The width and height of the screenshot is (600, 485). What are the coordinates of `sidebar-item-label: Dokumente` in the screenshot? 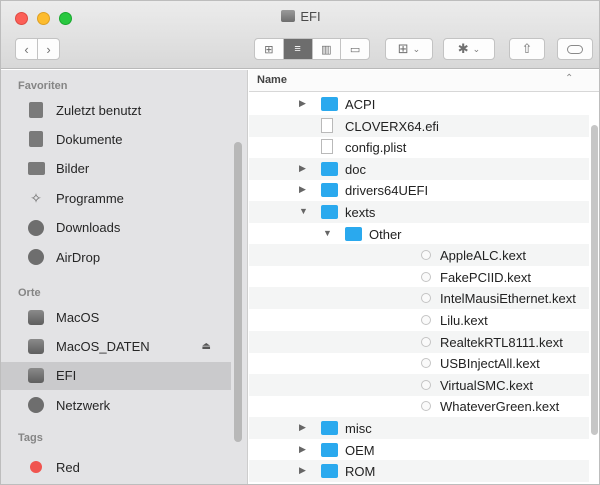 It's located at (89, 139).